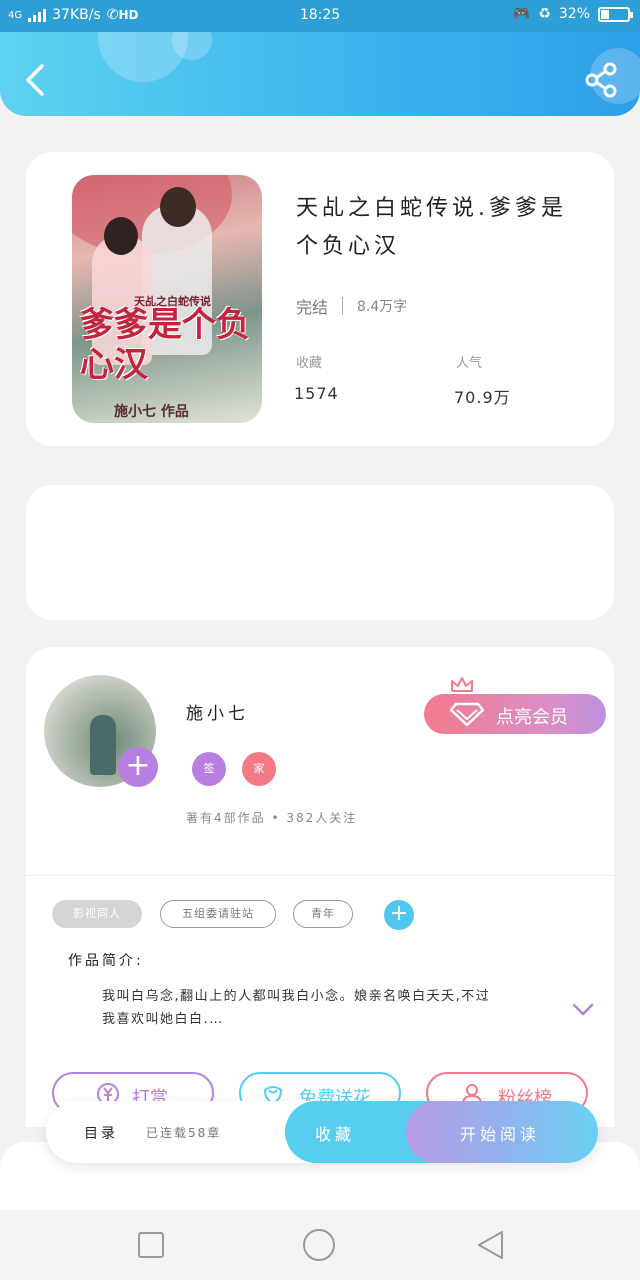 This screenshot has width=640, height=1280. What do you see at coordinates (320, 875) in the screenshot?
I see `divider` at bounding box center [320, 875].